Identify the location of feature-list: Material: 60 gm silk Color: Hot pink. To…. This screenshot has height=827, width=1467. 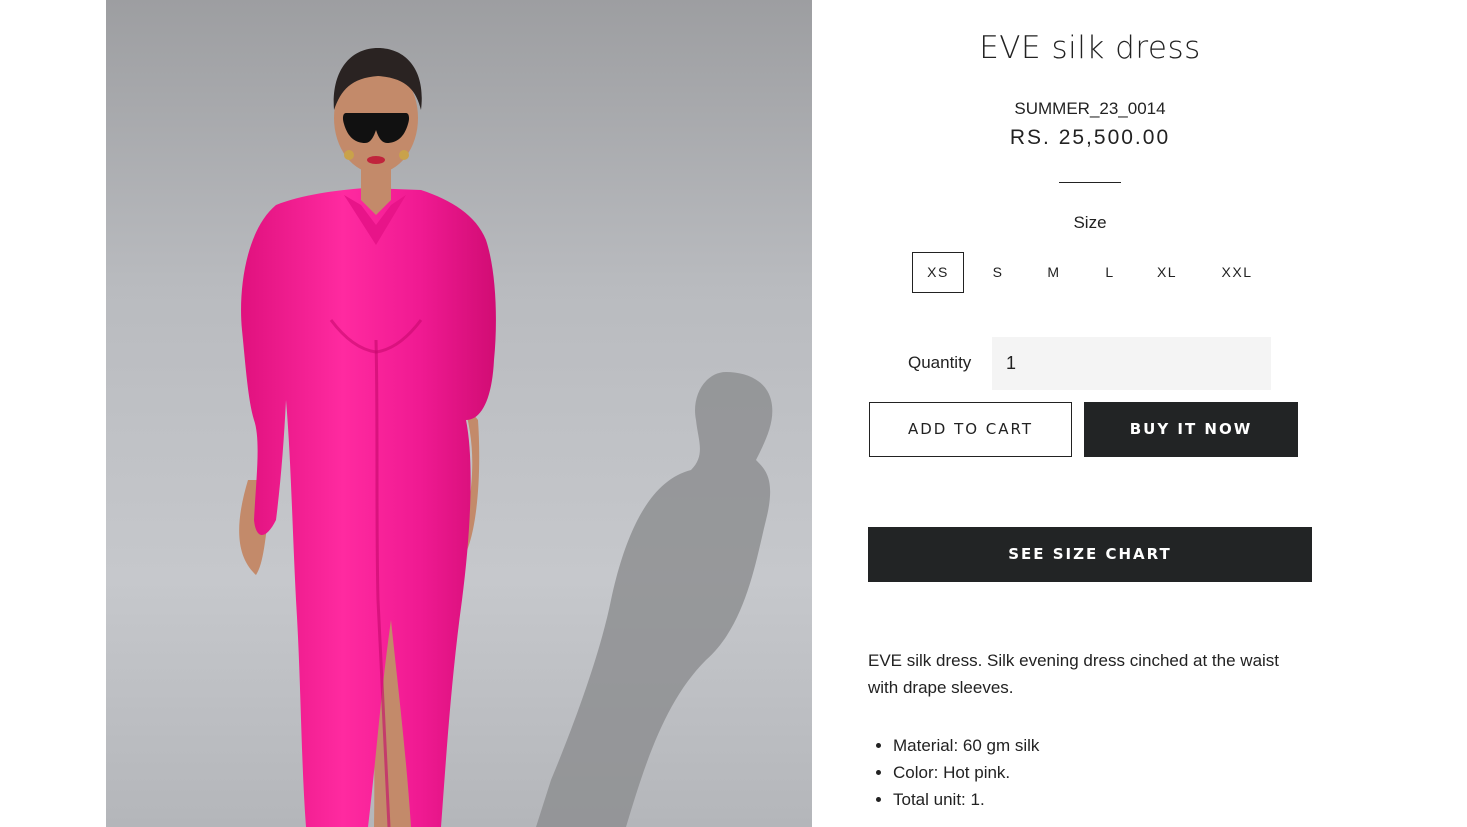
(953, 772).